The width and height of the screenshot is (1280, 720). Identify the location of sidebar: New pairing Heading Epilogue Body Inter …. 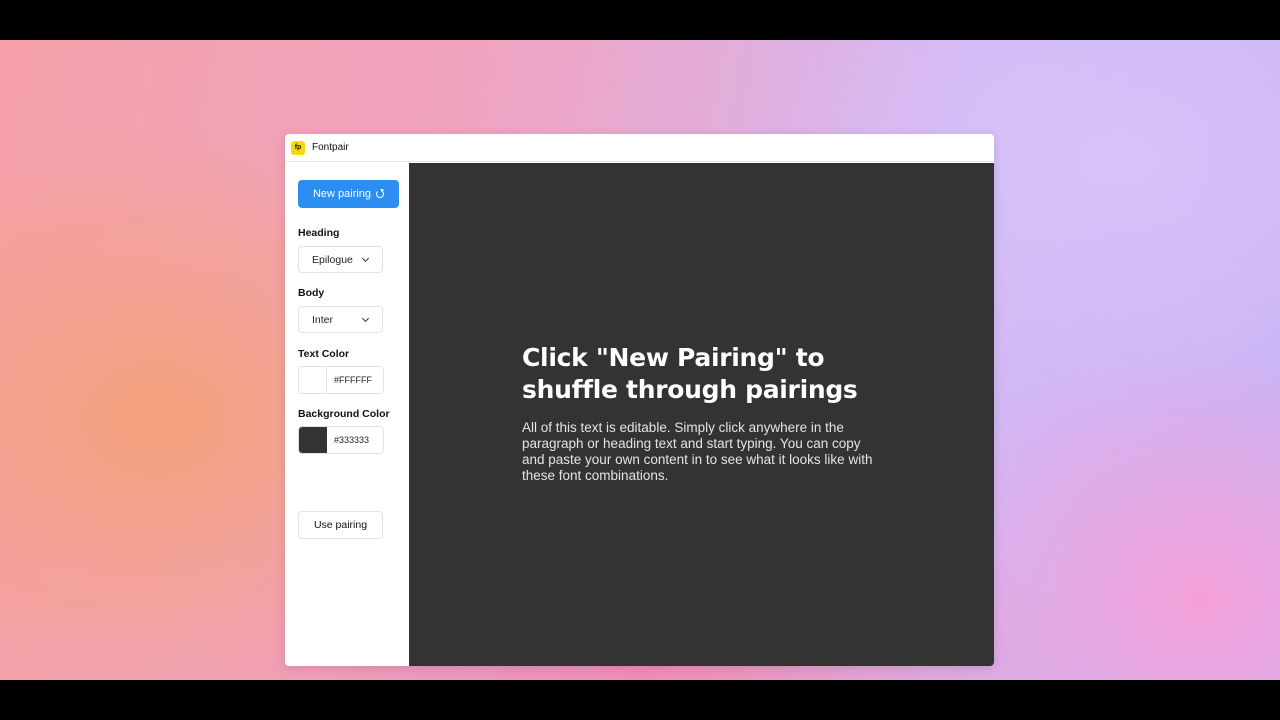
(347, 414).